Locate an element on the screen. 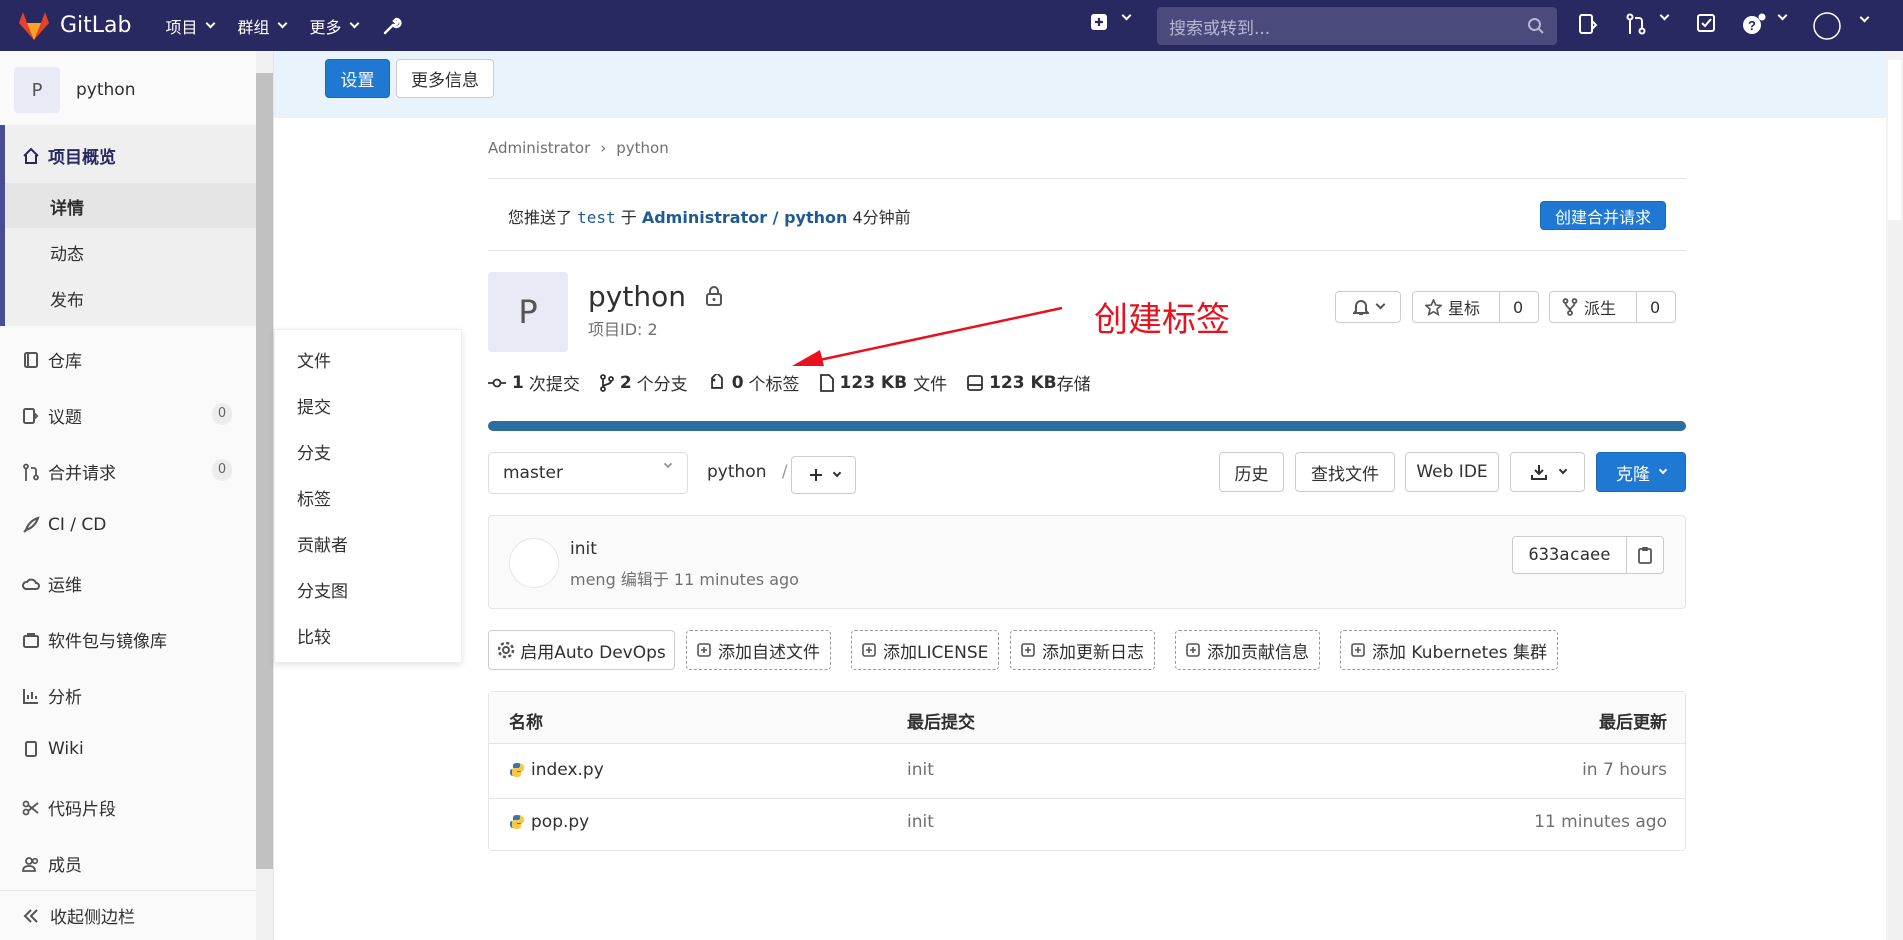  todos-shortcut is located at coordinates (1706, 25).